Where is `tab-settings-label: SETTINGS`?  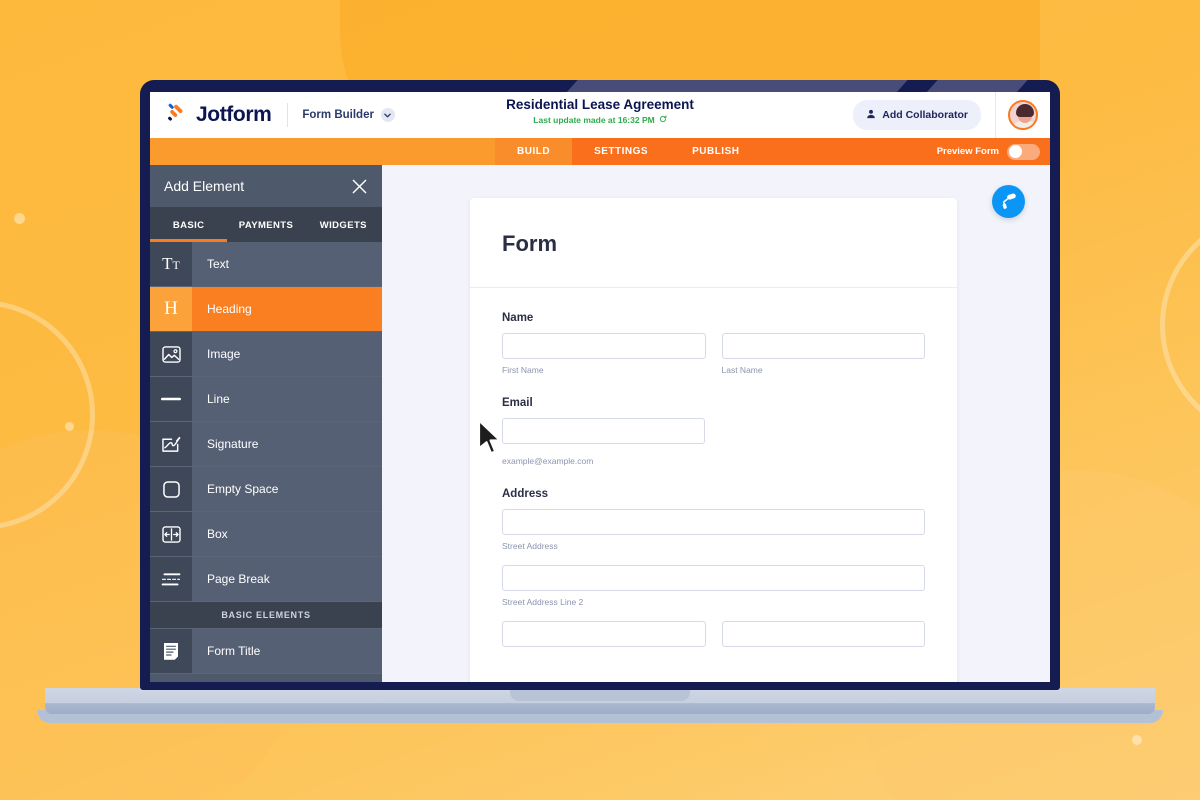
tab-settings-label: SETTINGS is located at coordinates (621, 151).